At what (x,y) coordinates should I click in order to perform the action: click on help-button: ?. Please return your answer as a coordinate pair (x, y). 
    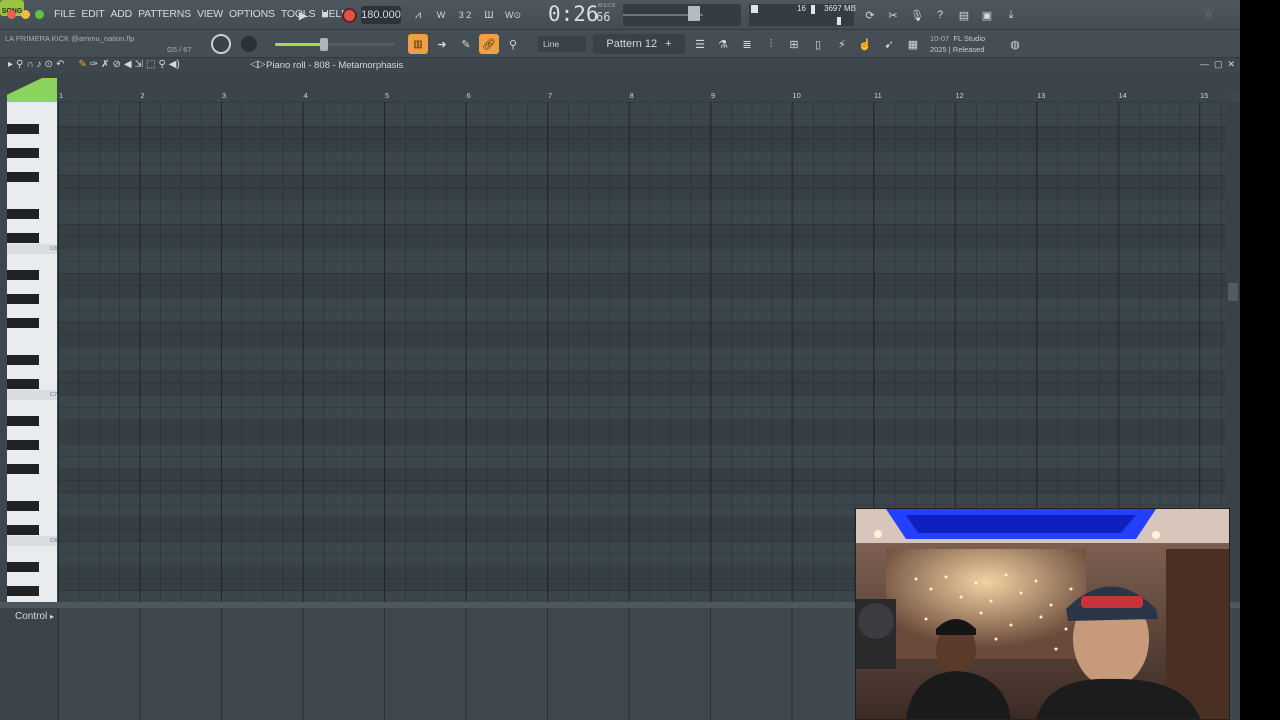
    Looking at the image, I should click on (940, 15).